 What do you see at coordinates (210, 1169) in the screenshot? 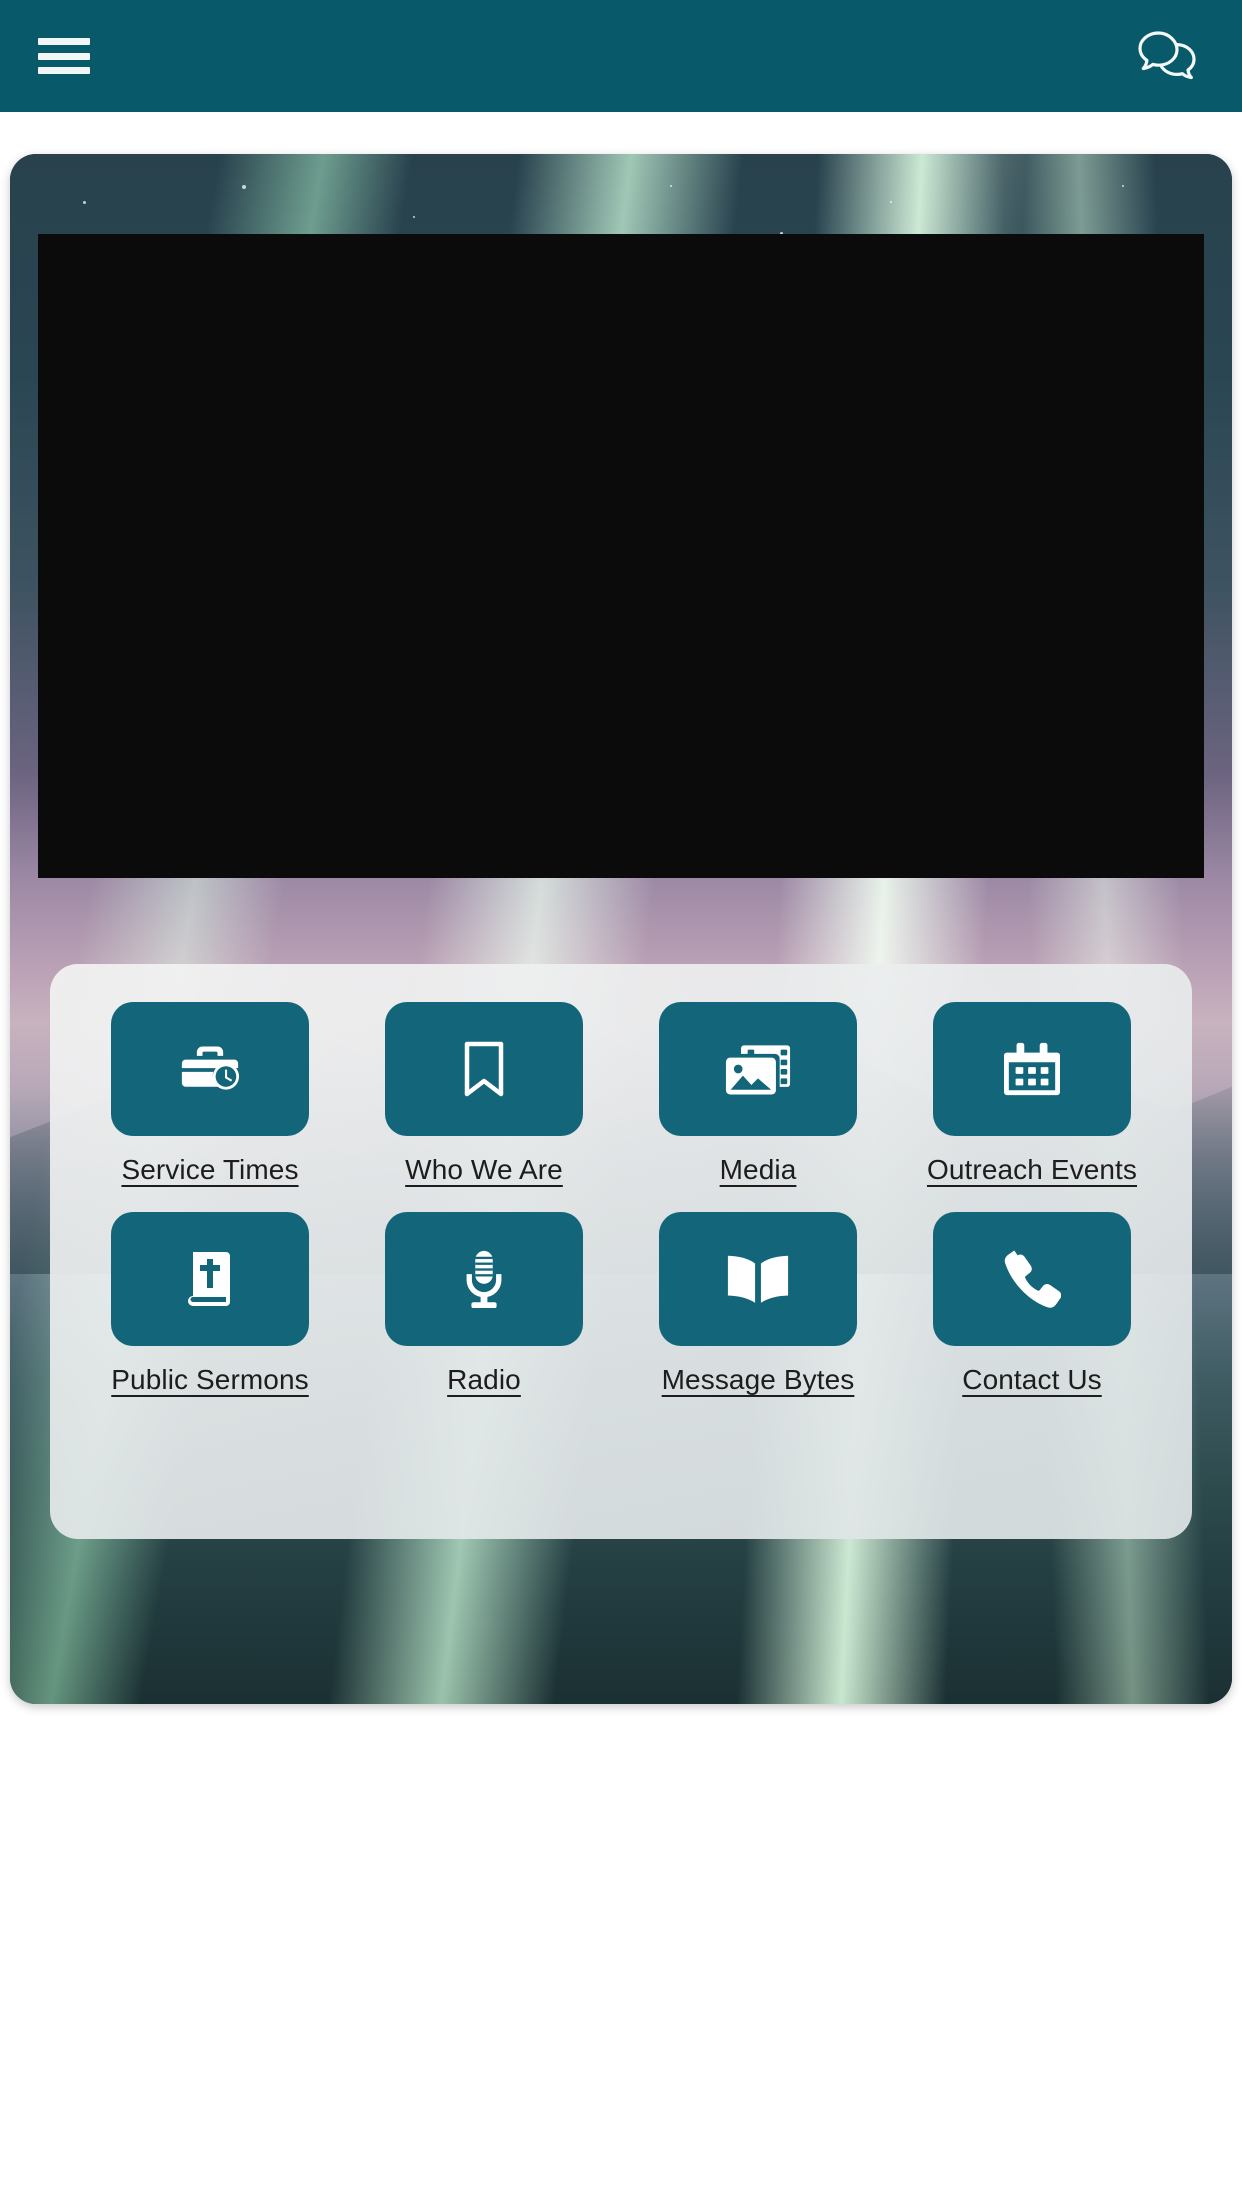
I see `tile-label: Service Times` at bounding box center [210, 1169].